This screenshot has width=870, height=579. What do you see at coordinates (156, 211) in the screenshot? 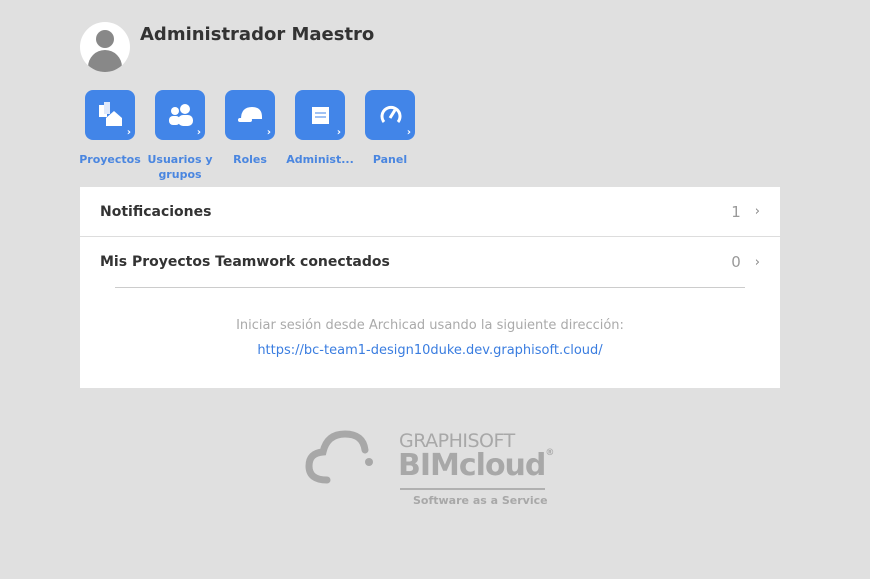
I see `row-label: Notificaciones` at bounding box center [156, 211].